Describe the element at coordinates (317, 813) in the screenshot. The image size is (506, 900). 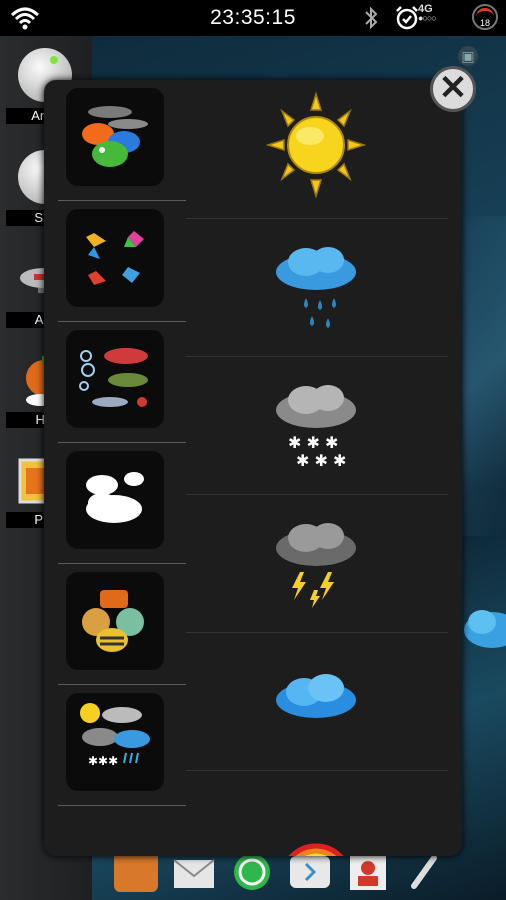
I see `weather-option-rainbow` at that location.